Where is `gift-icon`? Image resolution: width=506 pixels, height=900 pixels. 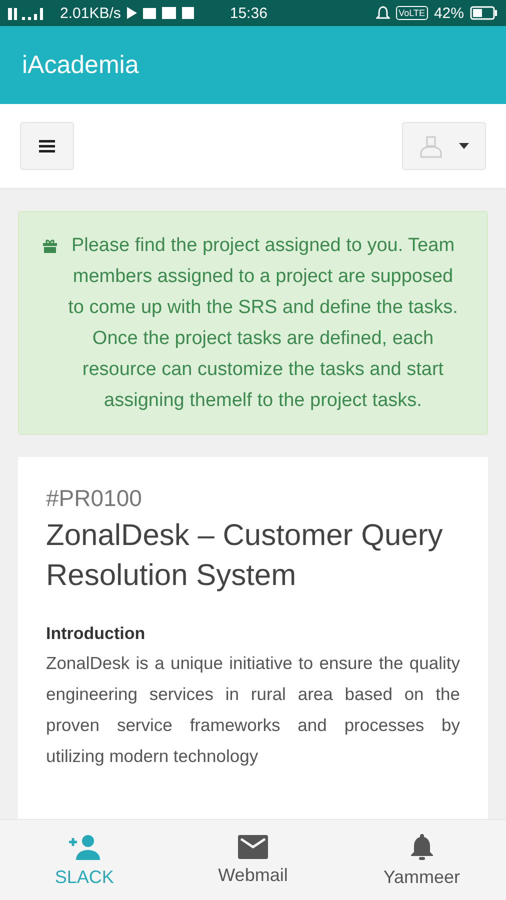 gift-icon is located at coordinates (50, 246).